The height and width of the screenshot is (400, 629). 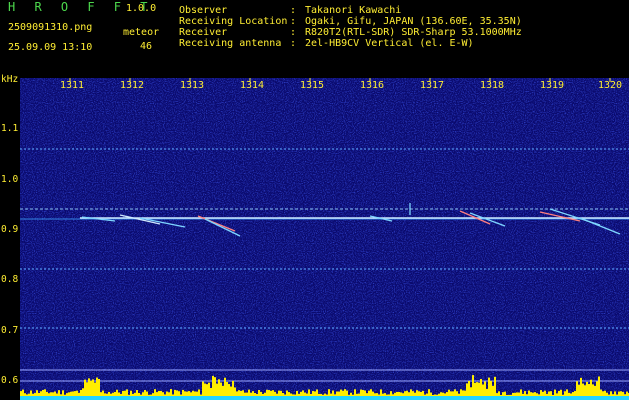 What do you see at coordinates (10, 79) in the screenshot?
I see `y-unit-label: kHz` at bounding box center [10, 79].